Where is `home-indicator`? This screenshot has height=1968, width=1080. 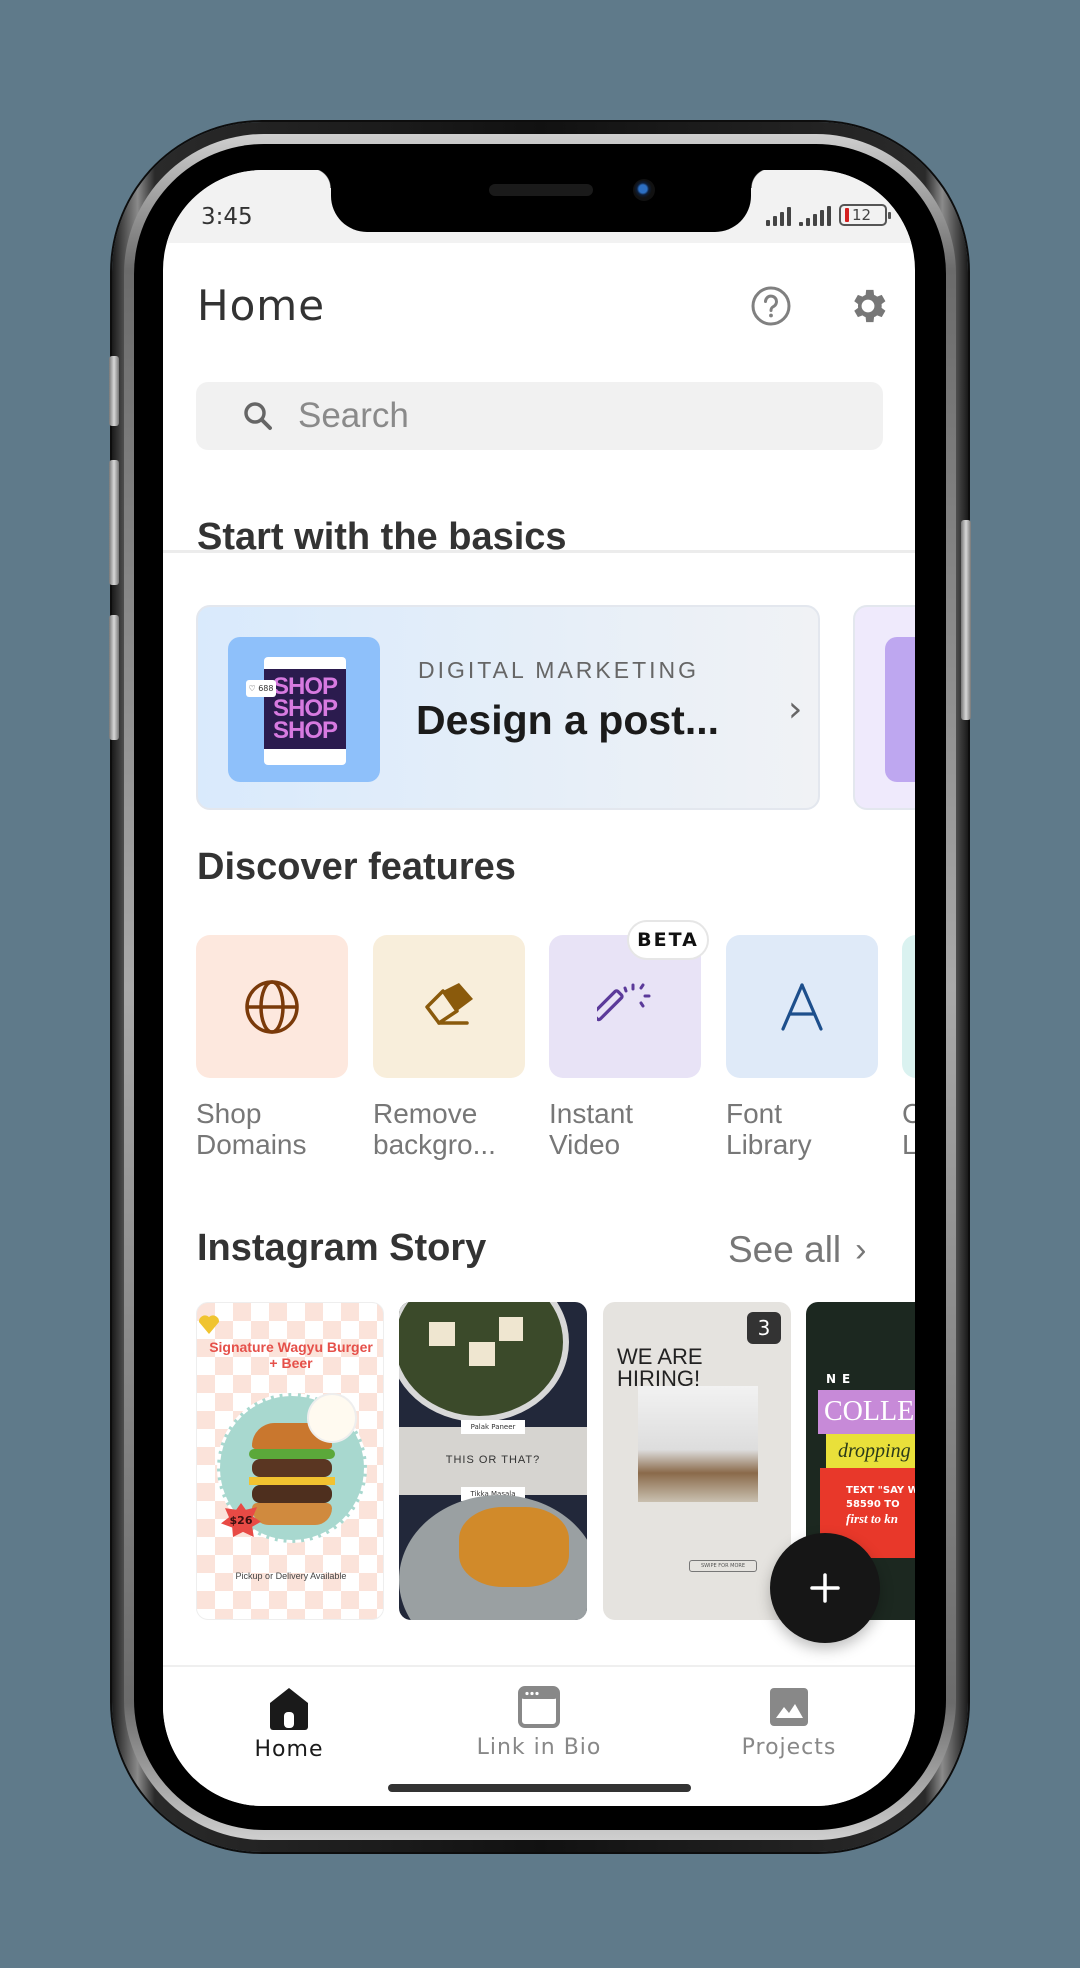
home-indicator is located at coordinates (539, 1788).